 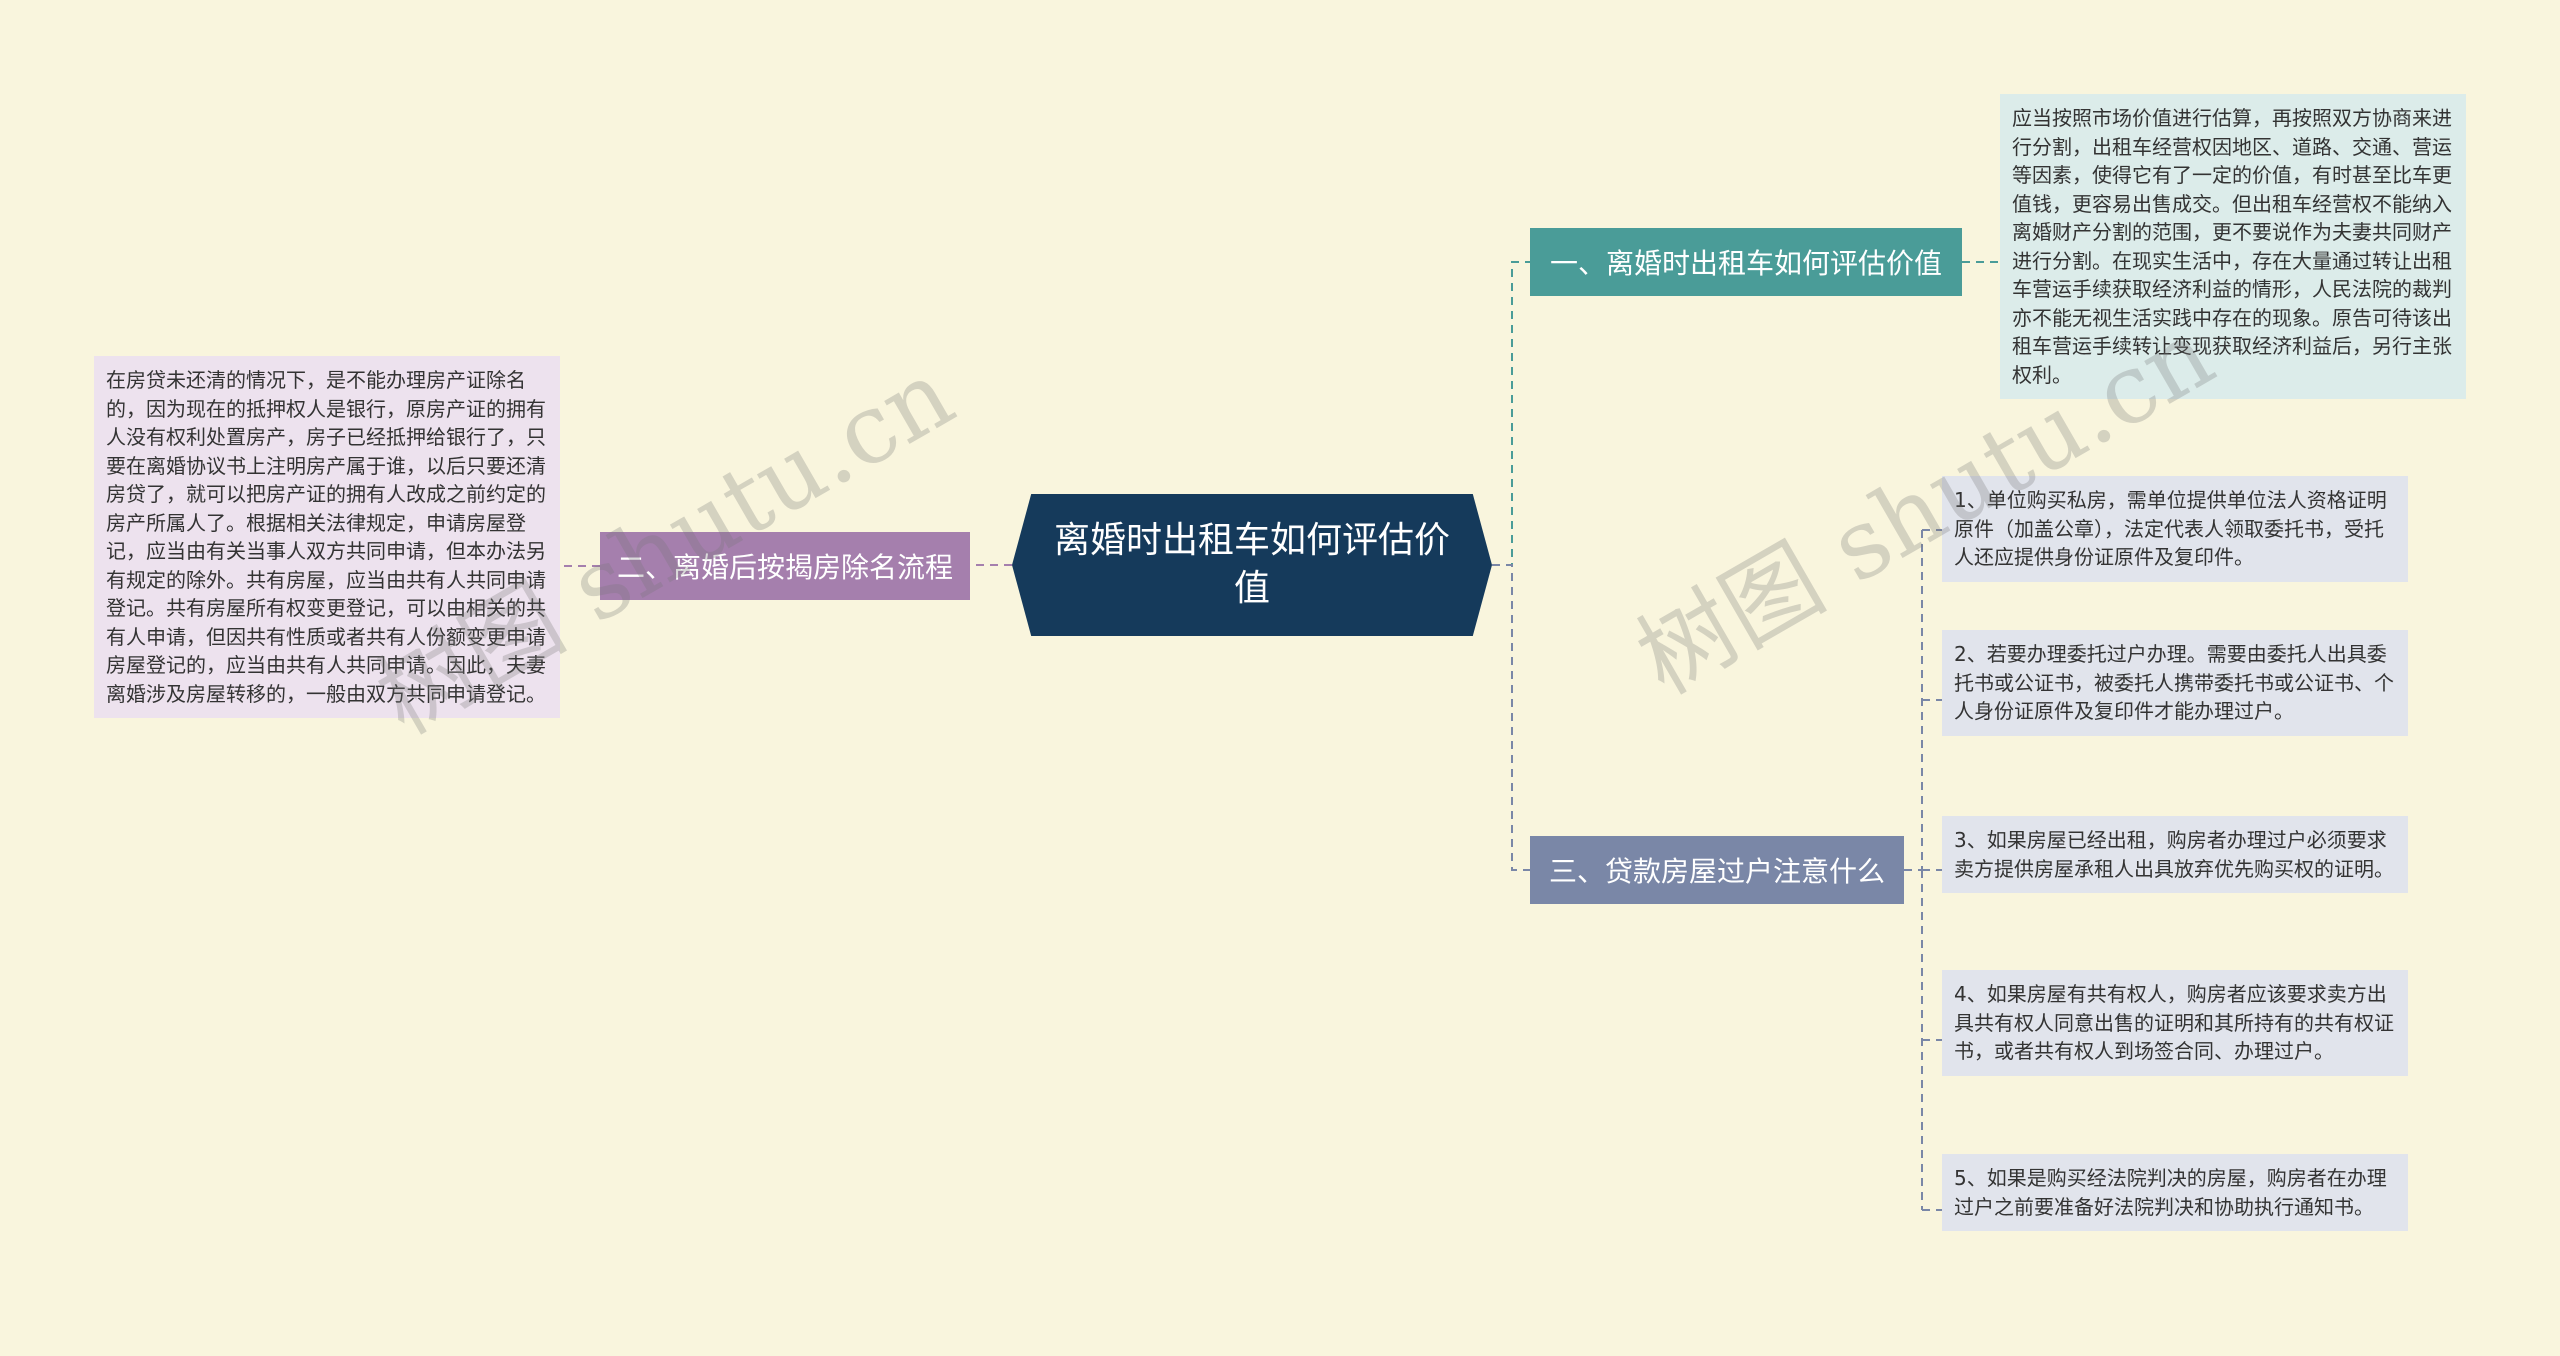 I want to click on branch-node-loan-transfer: 三、贷款房屋过户注意什么, so click(x=1717, y=870).